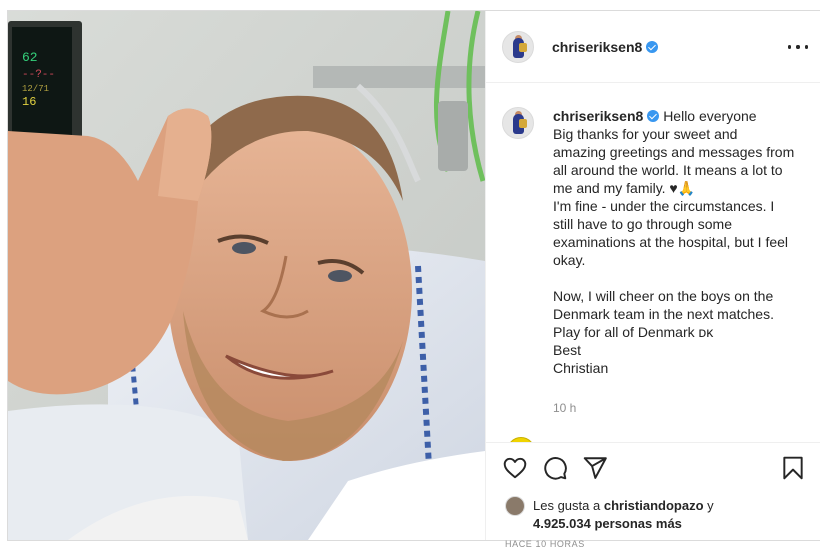  What do you see at coordinates (668, 170) in the screenshot?
I see `caption-line: all around the world. It means a lot to` at bounding box center [668, 170].